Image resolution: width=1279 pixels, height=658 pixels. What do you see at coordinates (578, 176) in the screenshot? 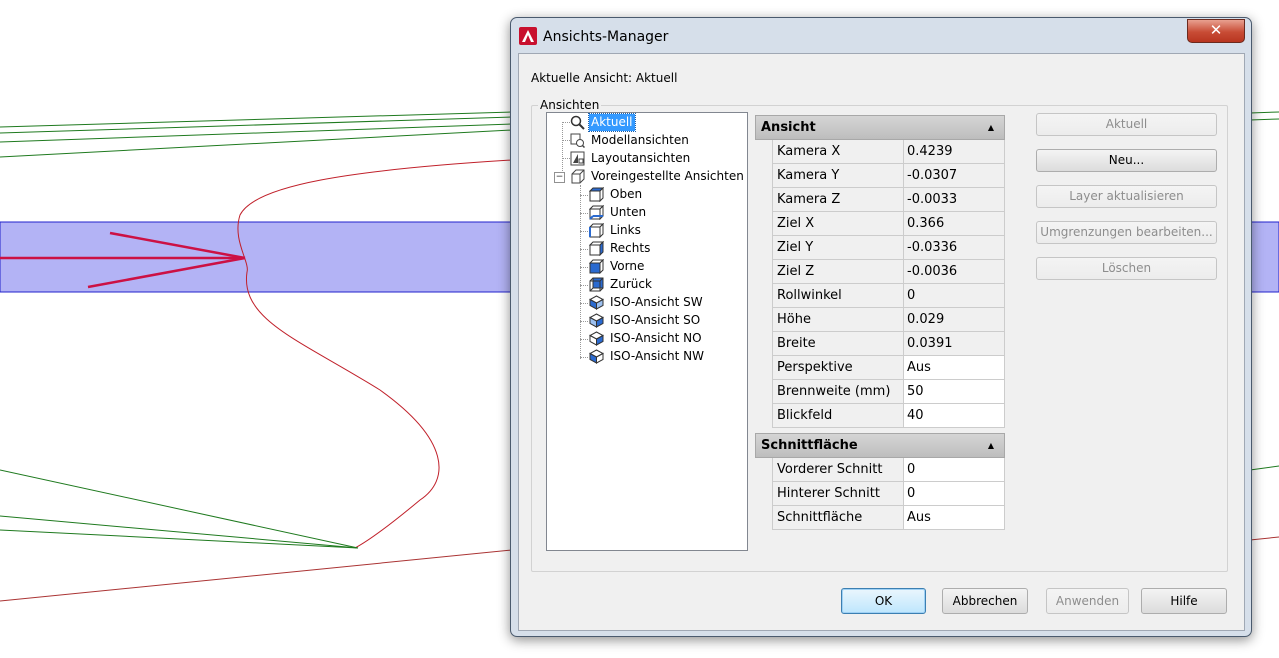
I see `preset-views-icon` at bounding box center [578, 176].